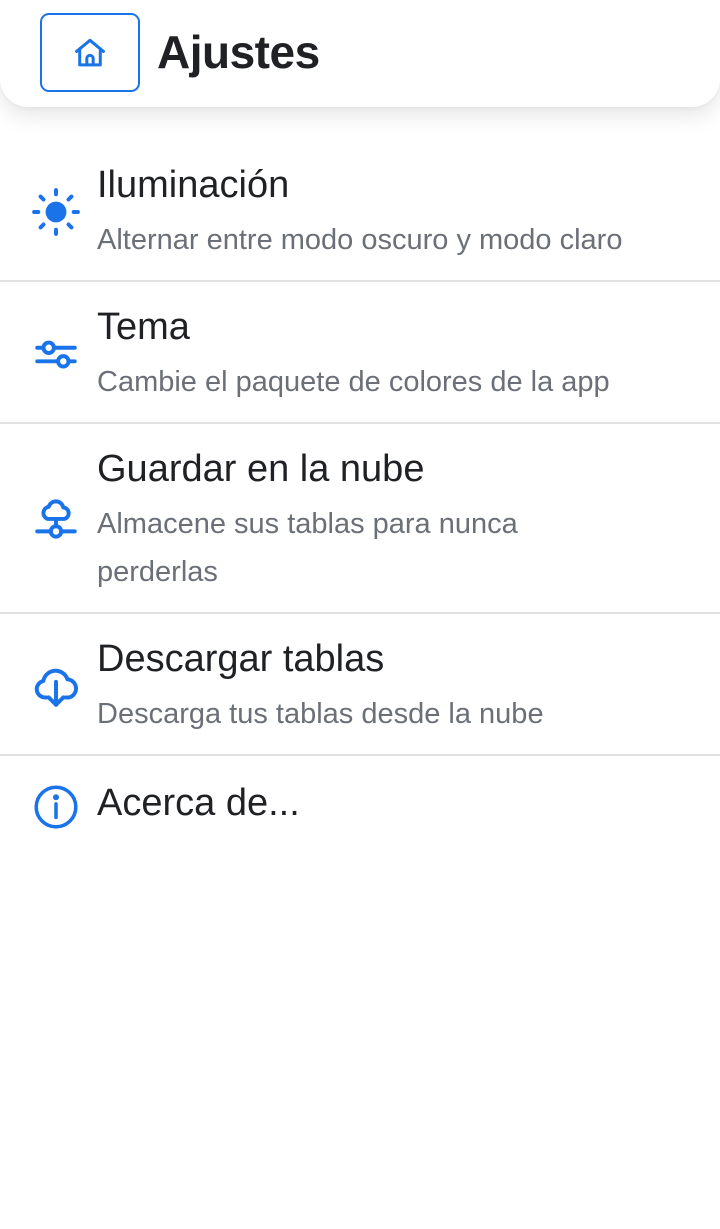 The width and height of the screenshot is (720, 1229). Describe the element at coordinates (56, 521) in the screenshot. I see `cloud-network-icon` at that location.